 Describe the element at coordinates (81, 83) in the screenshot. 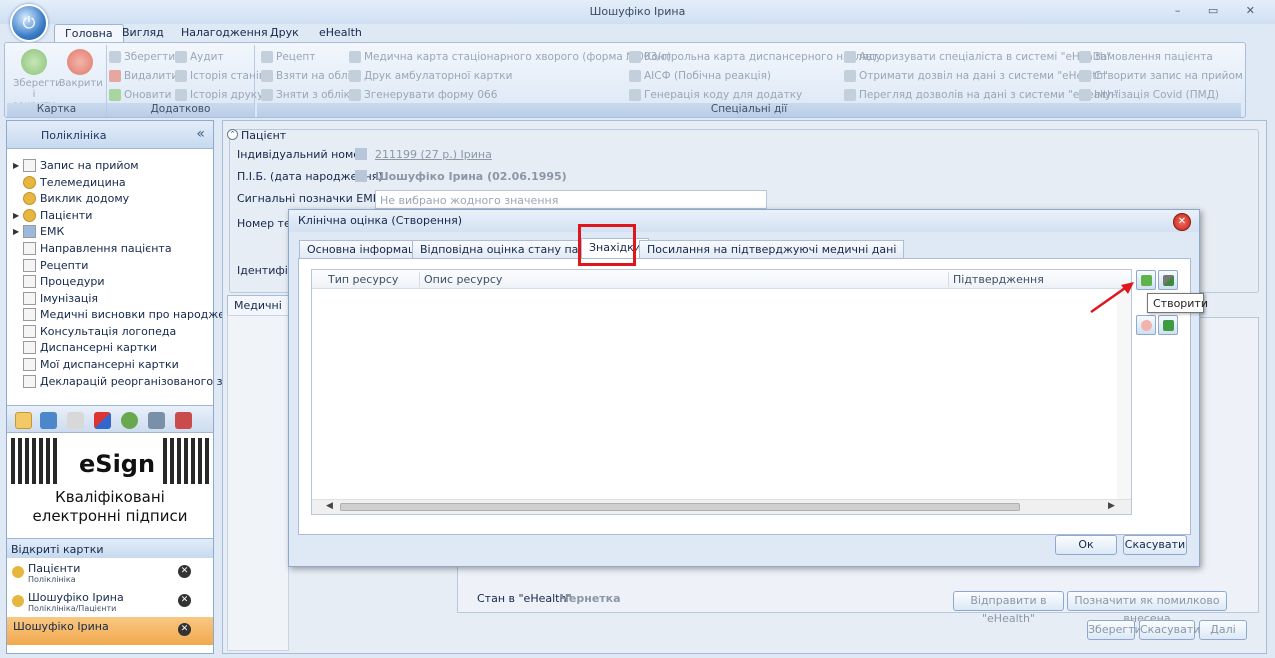

I see `close-label: Закрити` at that location.